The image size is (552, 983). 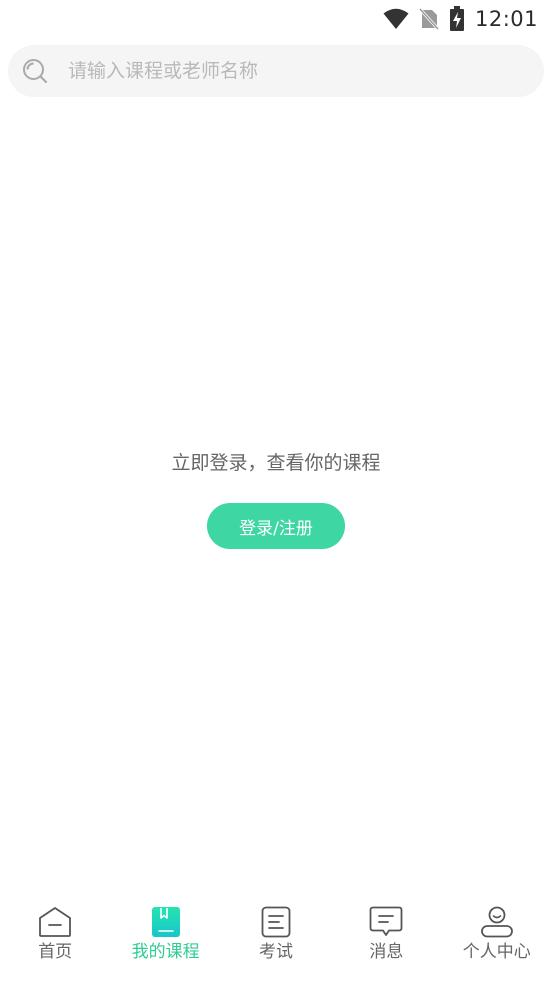 I want to click on login-prompt-text: 立即登录，查看你的课程, so click(x=276, y=463).